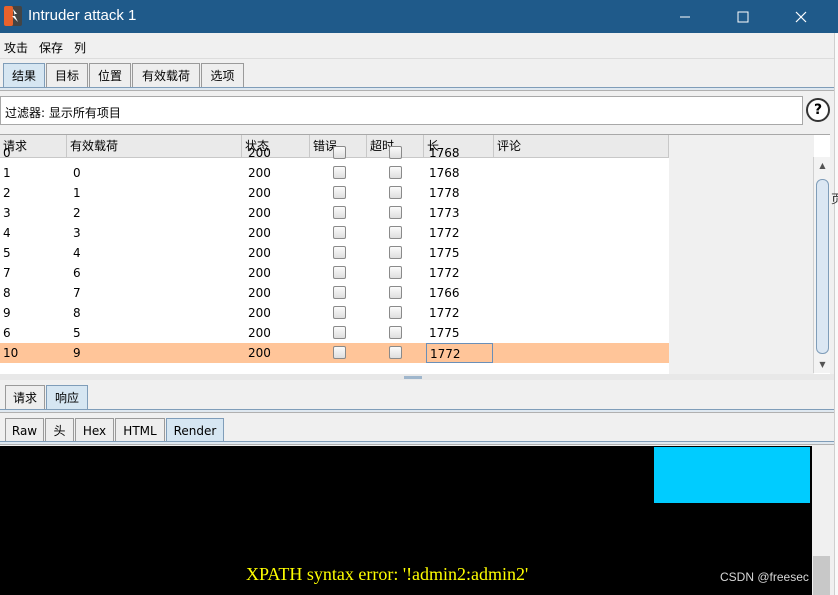  What do you see at coordinates (67, 397) in the screenshot?
I see `tab-response: 响应` at bounding box center [67, 397].